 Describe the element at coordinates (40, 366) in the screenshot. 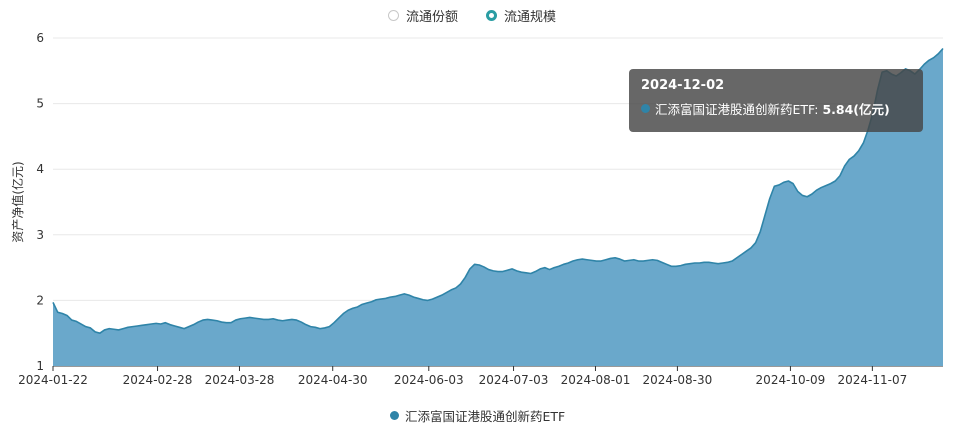

I see `y-tick-label: 1` at that location.